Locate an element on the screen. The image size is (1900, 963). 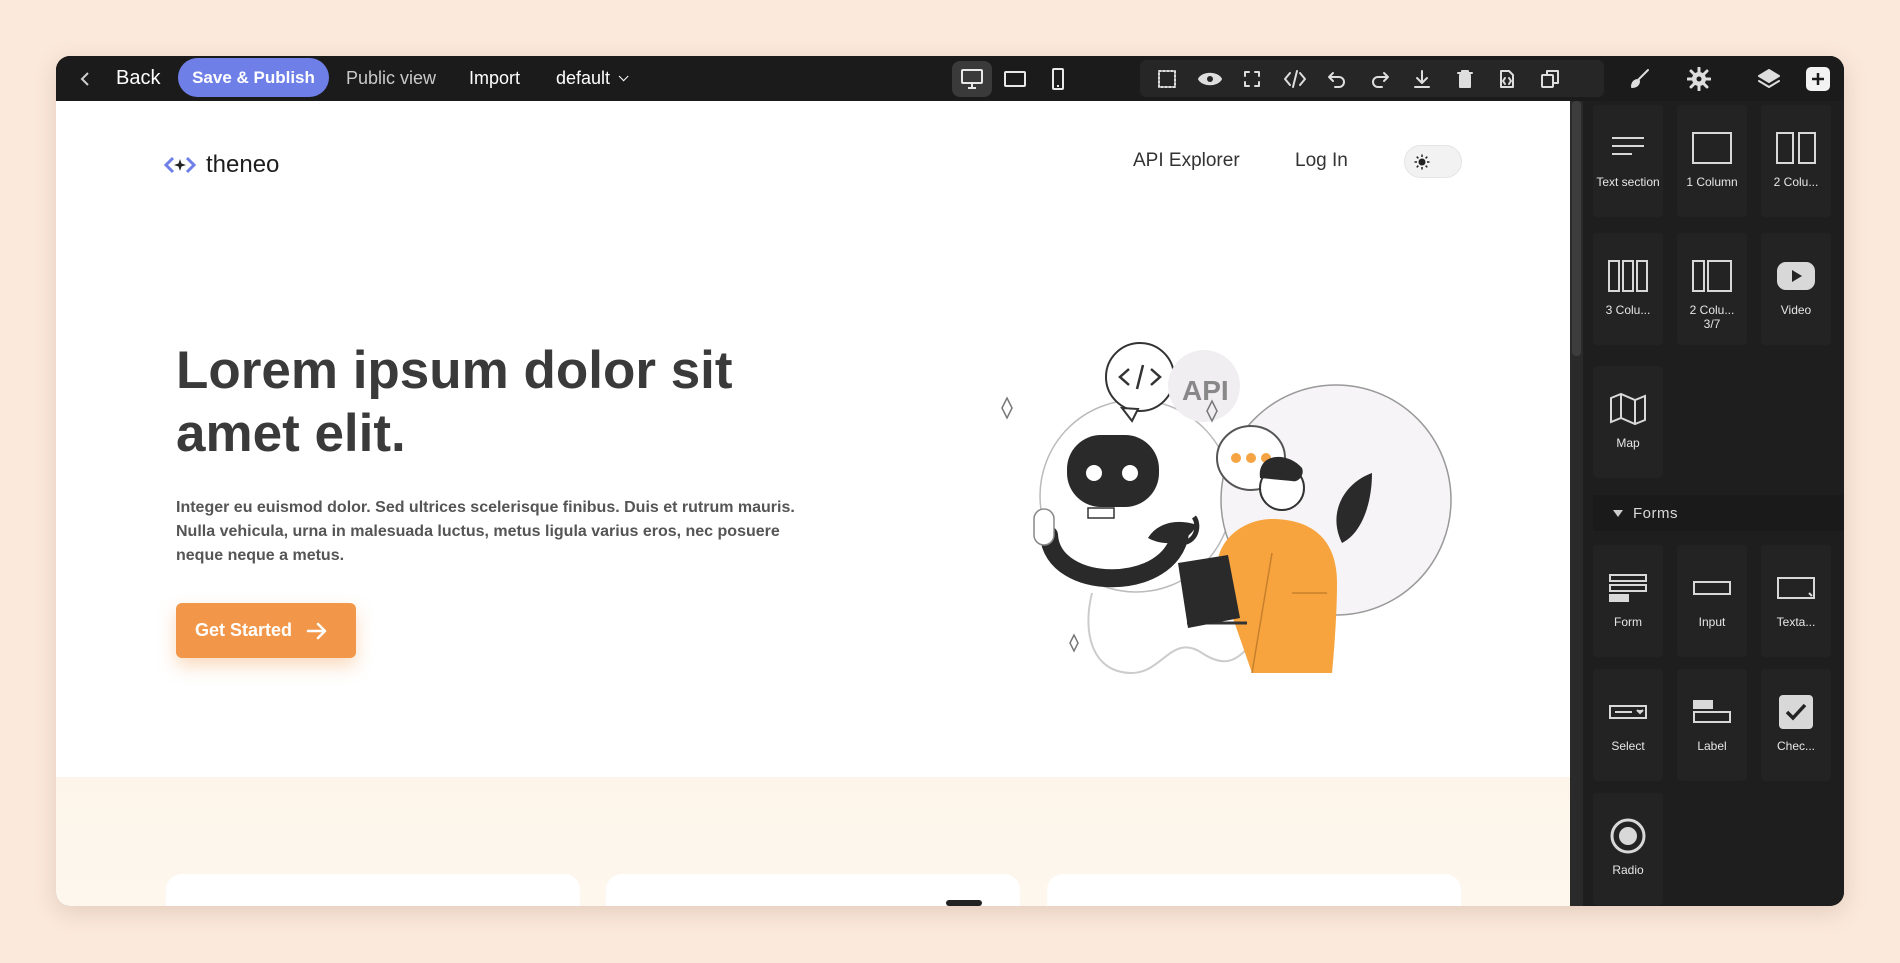
block-text-section: Text section is located at coordinates (1628, 161).